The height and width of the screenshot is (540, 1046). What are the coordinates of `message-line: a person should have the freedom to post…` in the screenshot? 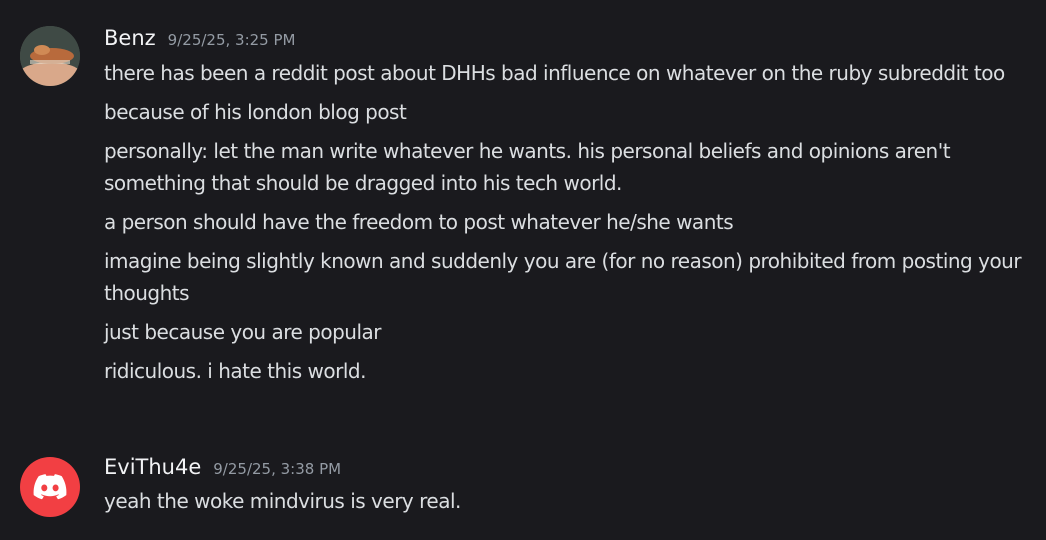 It's located at (419, 222).